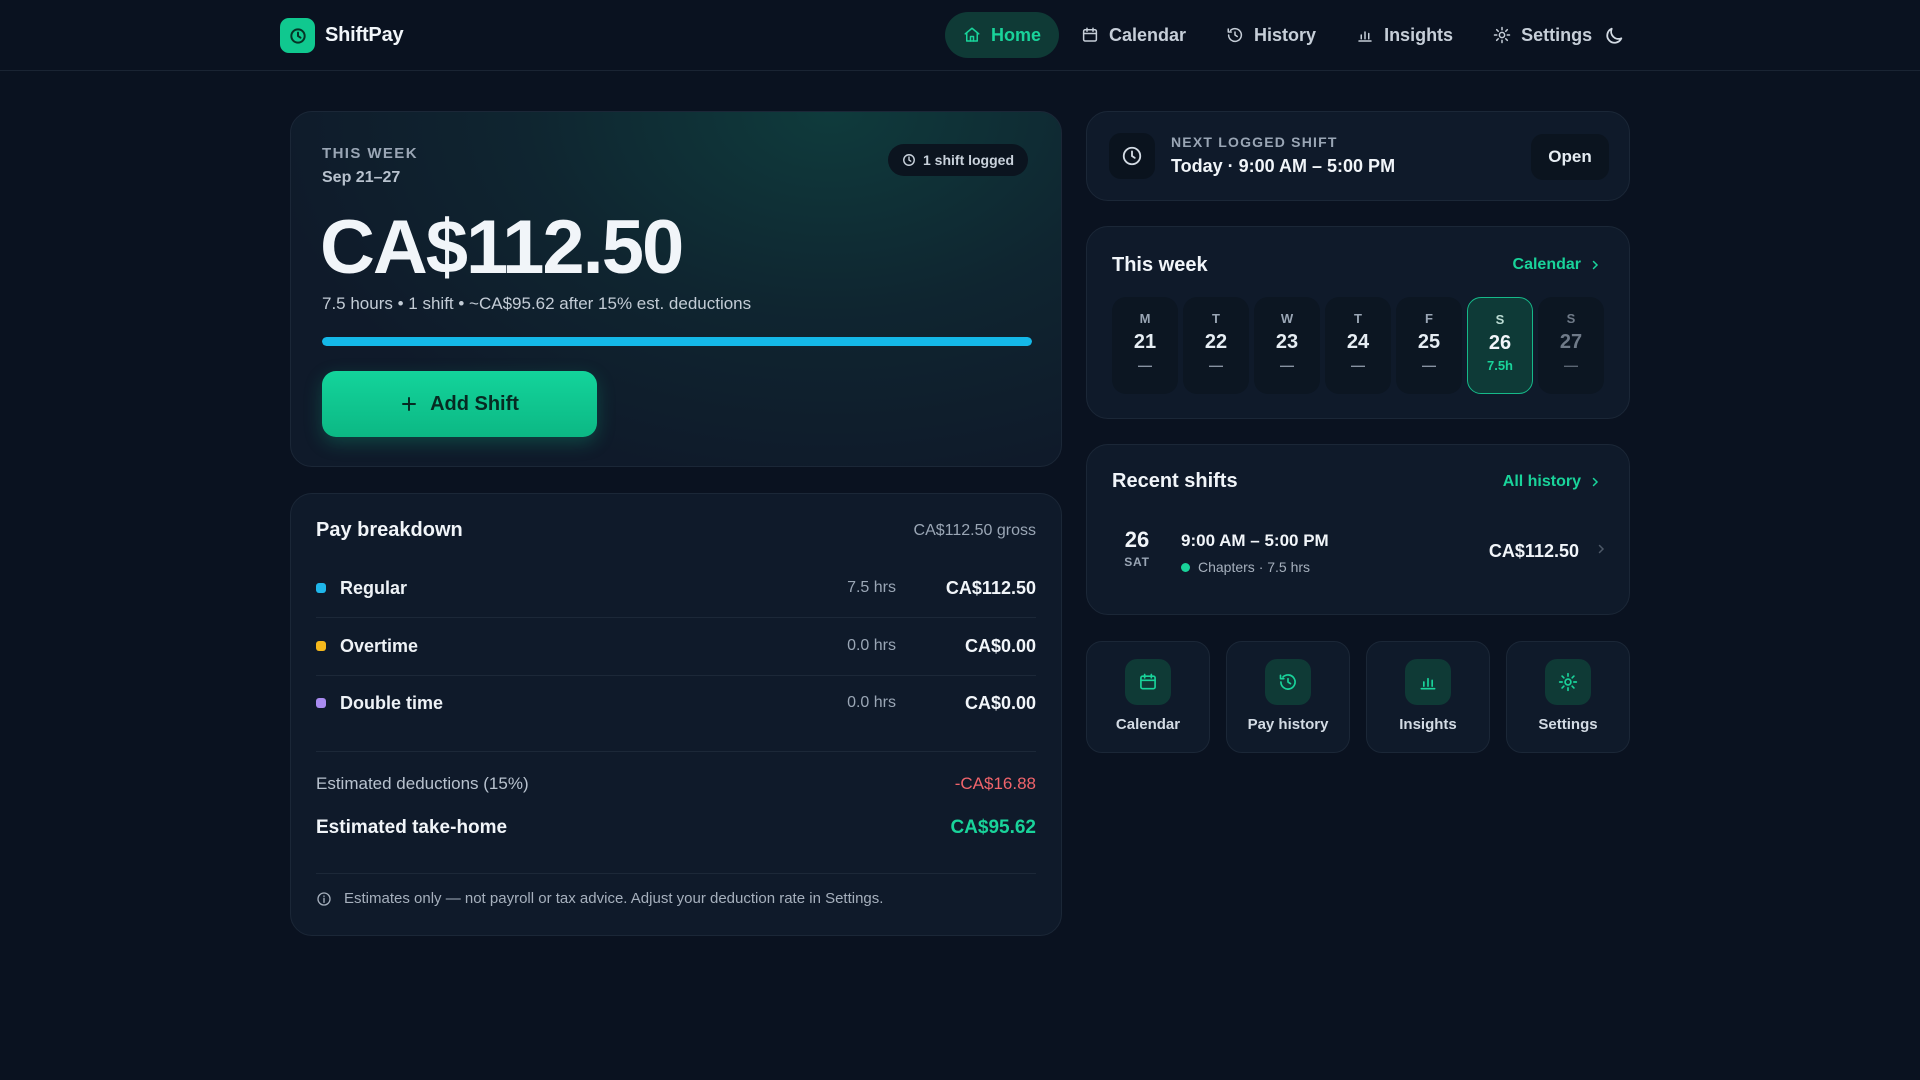  Describe the element at coordinates (1283, 166) in the screenshot. I see `next-shift-time: Today · 9:00 AM – 5:00 PM` at that location.